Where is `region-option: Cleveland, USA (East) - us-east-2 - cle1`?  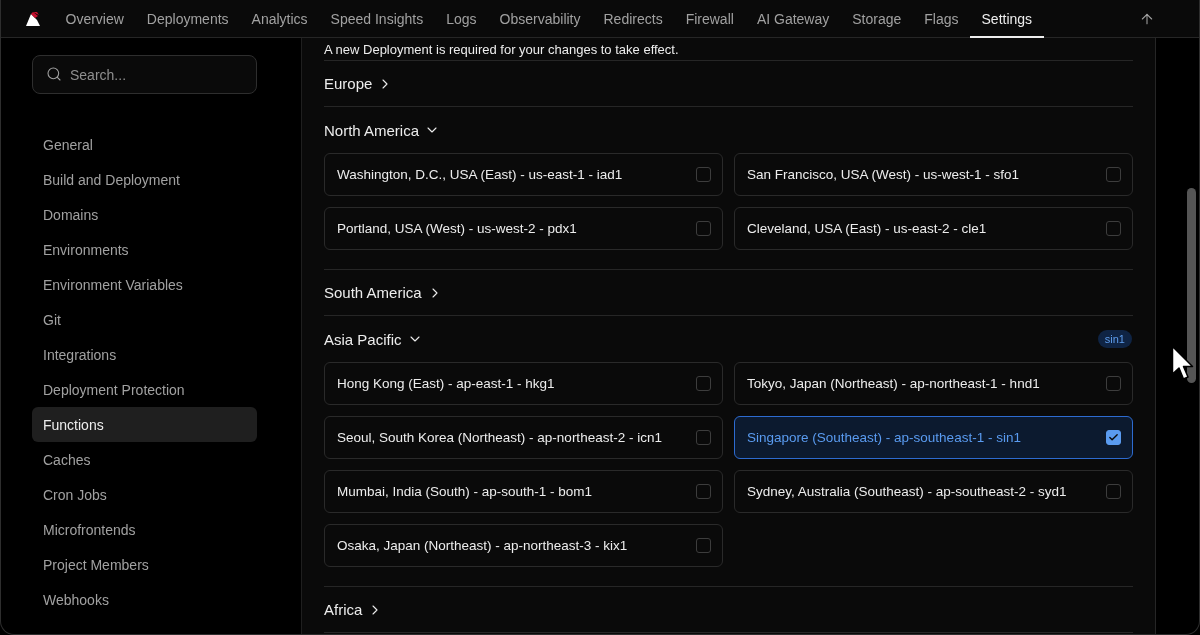 region-option: Cleveland, USA (East) - us-east-2 - cle1 is located at coordinates (933, 228).